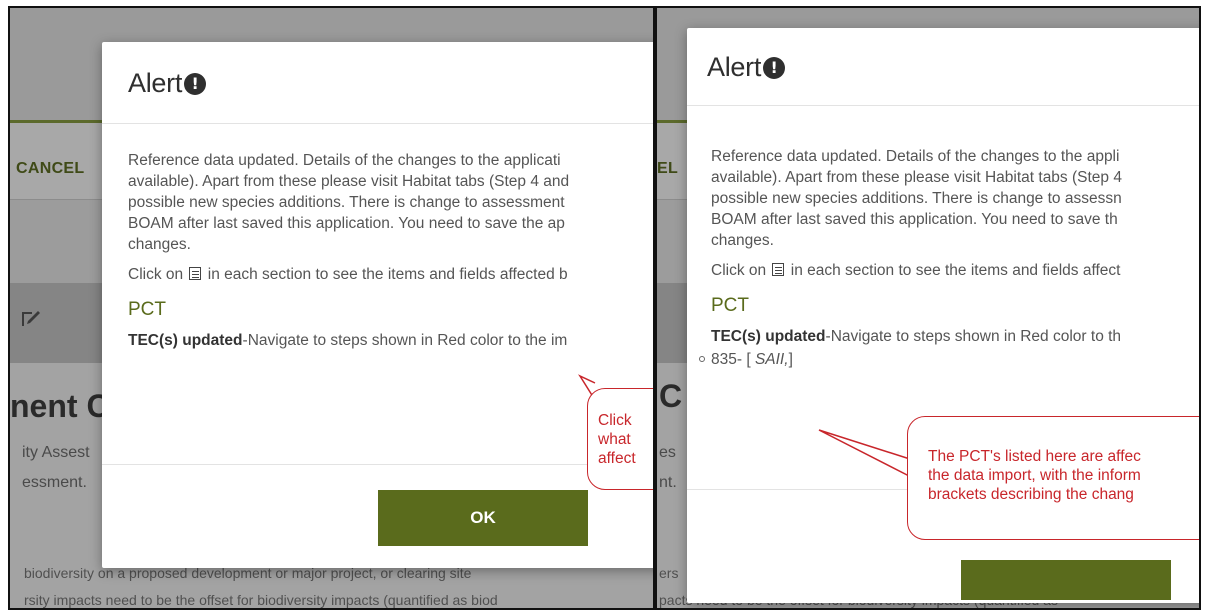  What do you see at coordinates (671, 396) in the screenshot?
I see `page-heading: C` at bounding box center [671, 396].